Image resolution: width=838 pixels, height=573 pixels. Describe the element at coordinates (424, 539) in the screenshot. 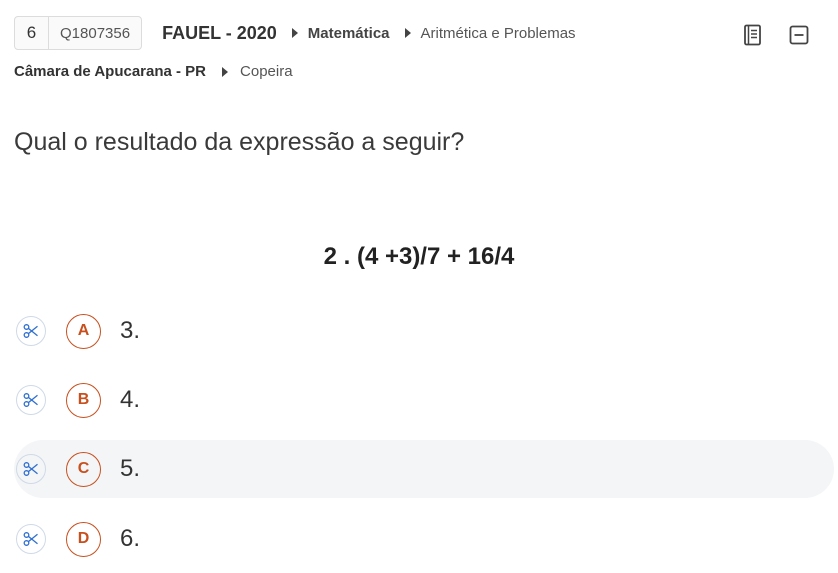

I see `option-d: D 6.` at that location.